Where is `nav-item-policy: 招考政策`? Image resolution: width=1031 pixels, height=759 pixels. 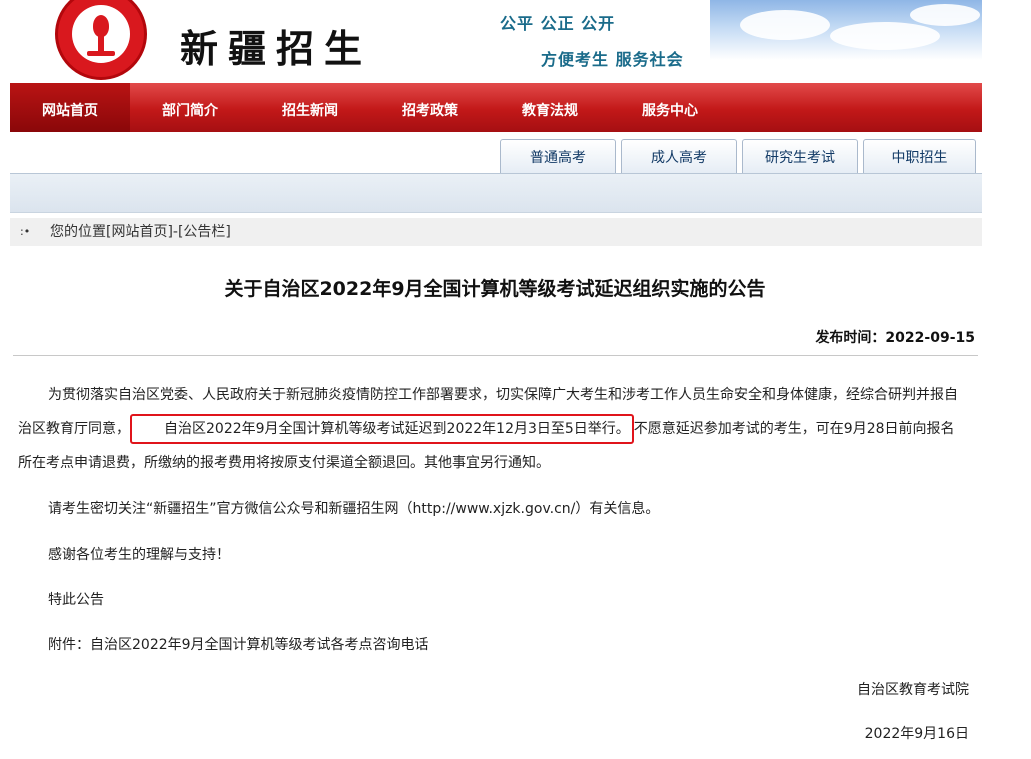 nav-item-policy: 招考政策 is located at coordinates (430, 107).